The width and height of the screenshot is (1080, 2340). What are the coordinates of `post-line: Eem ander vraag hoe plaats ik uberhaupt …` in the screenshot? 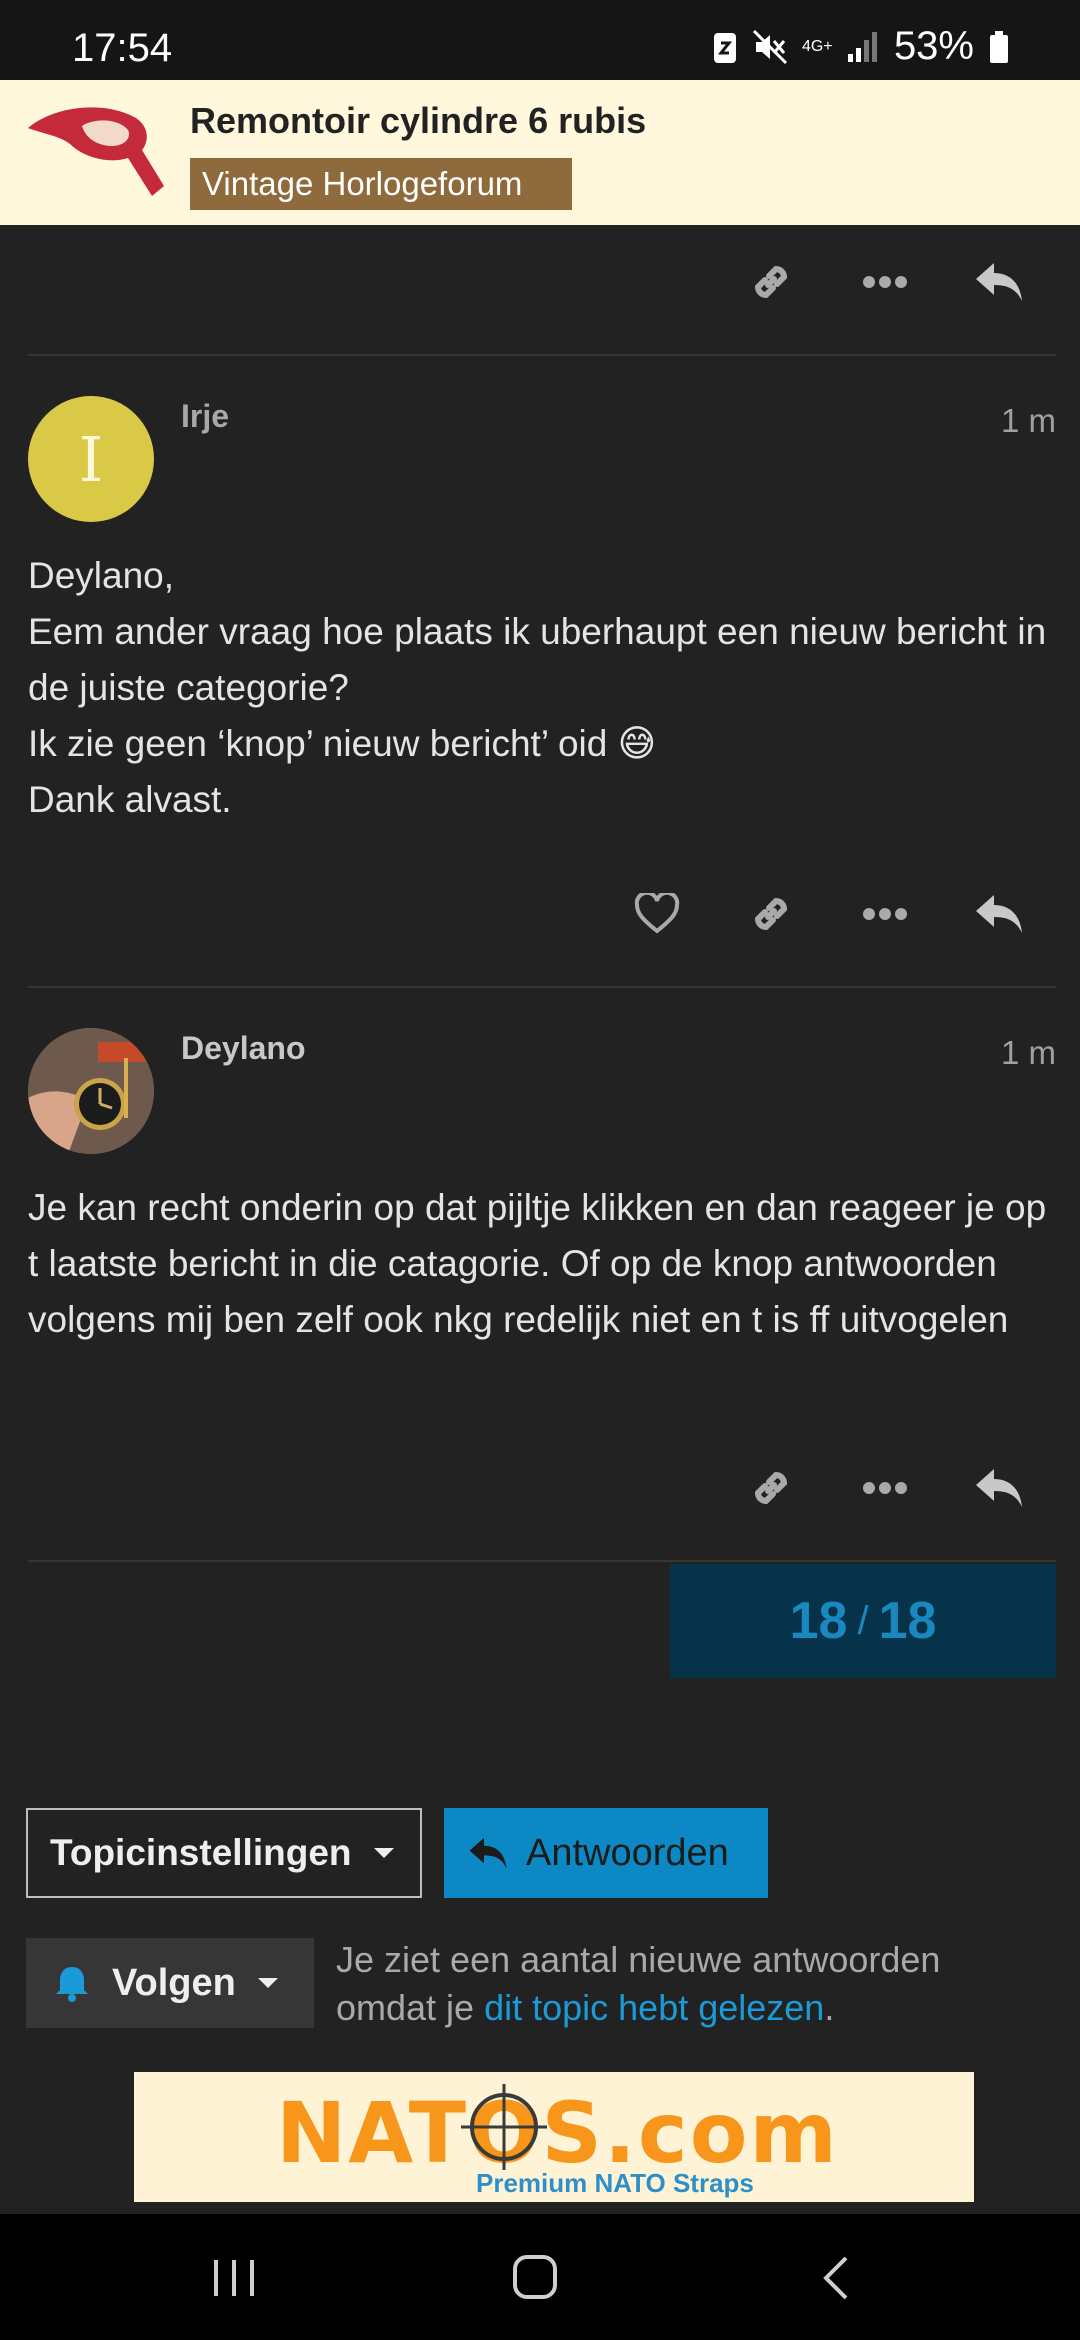 It's located at (537, 659).